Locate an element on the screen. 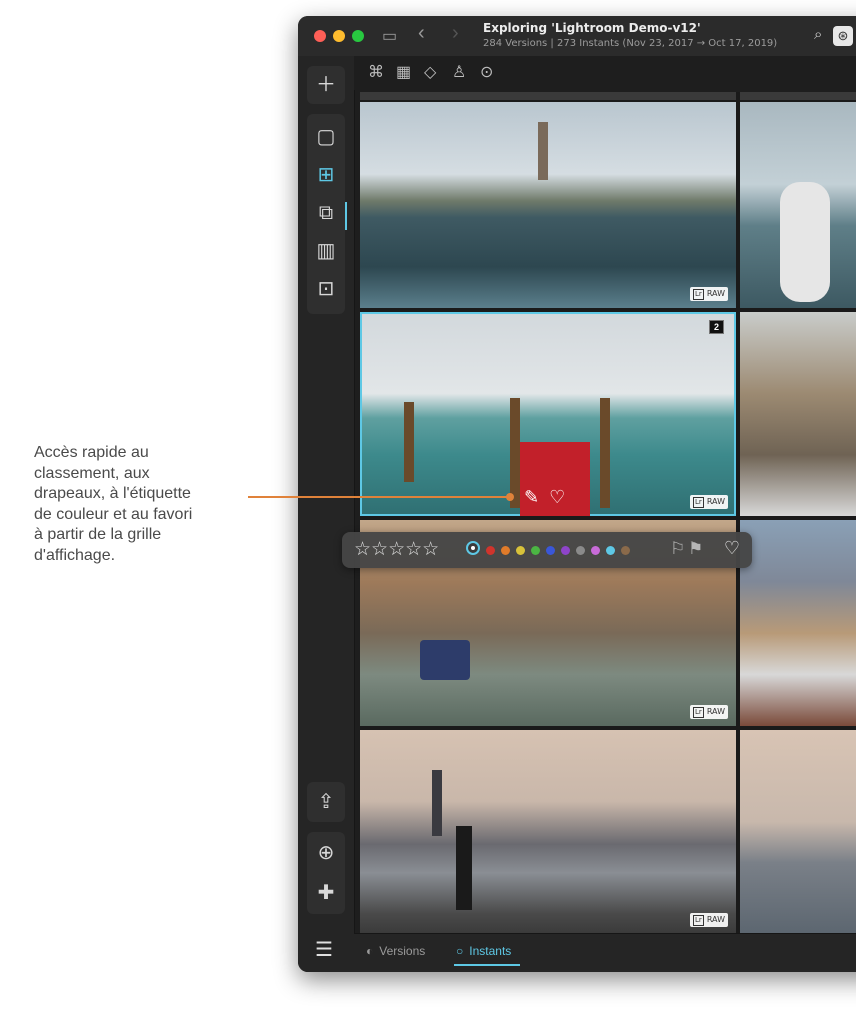 Image resolution: width=856 pixels, height=1024 pixels. tag-icon: ◇ is located at coordinates (430, 72).